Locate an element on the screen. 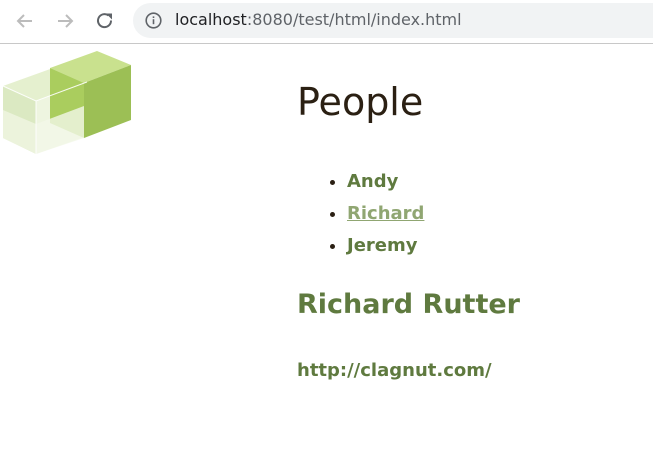  list-item-richard: Richard is located at coordinates (385, 214).